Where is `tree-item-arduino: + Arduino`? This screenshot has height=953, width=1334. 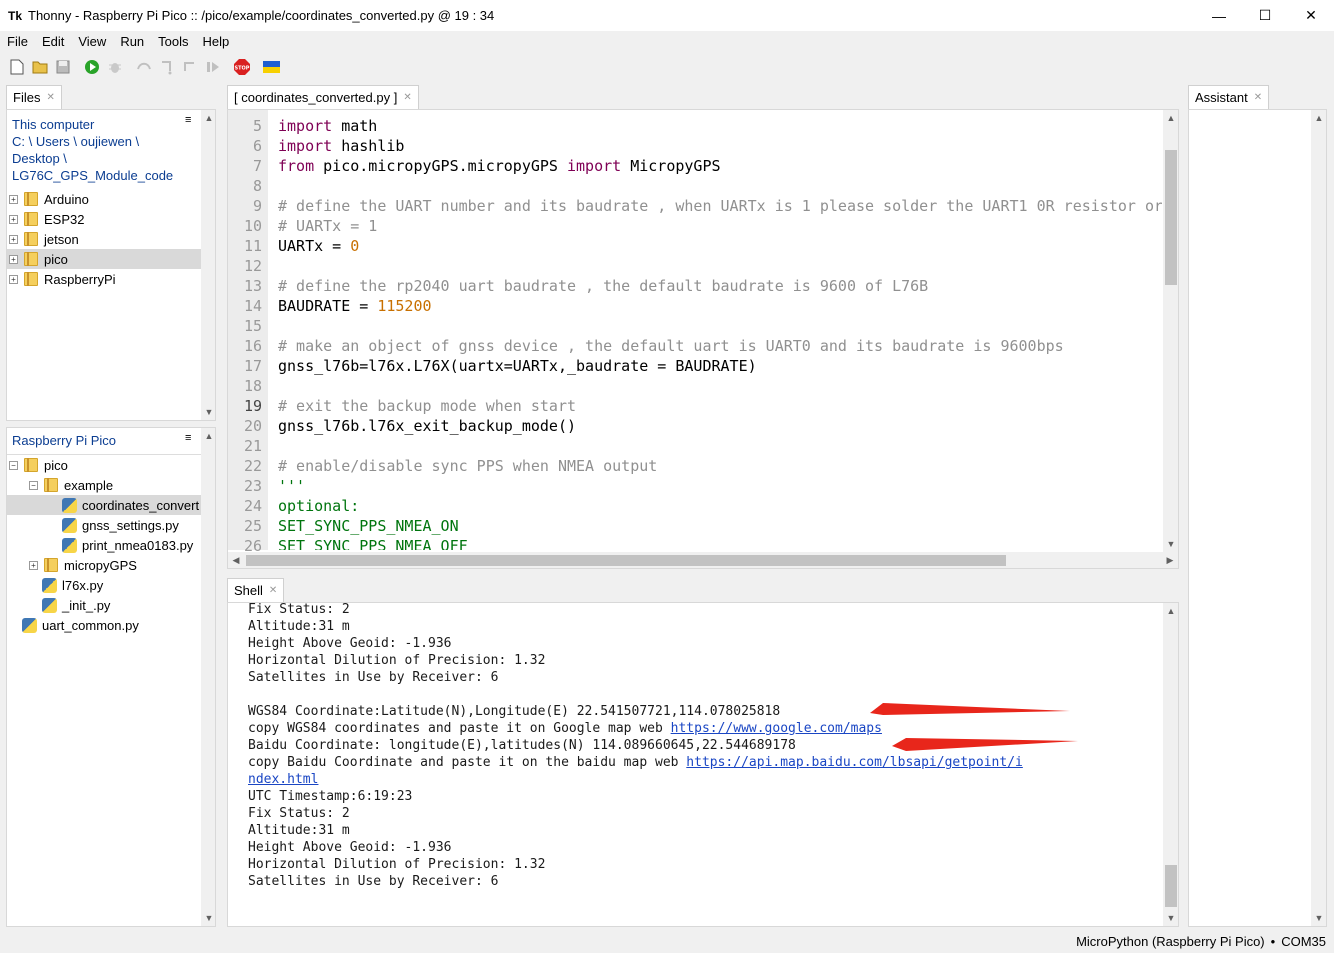 tree-item-arduino: + Arduino is located at coordinates (104, 199).